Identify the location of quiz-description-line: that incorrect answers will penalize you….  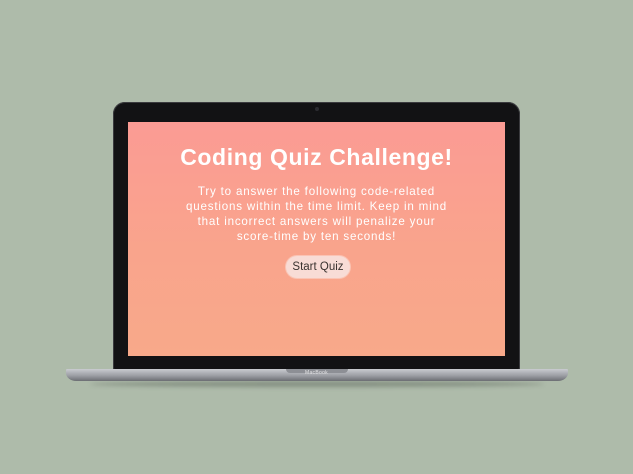
(316, 221).